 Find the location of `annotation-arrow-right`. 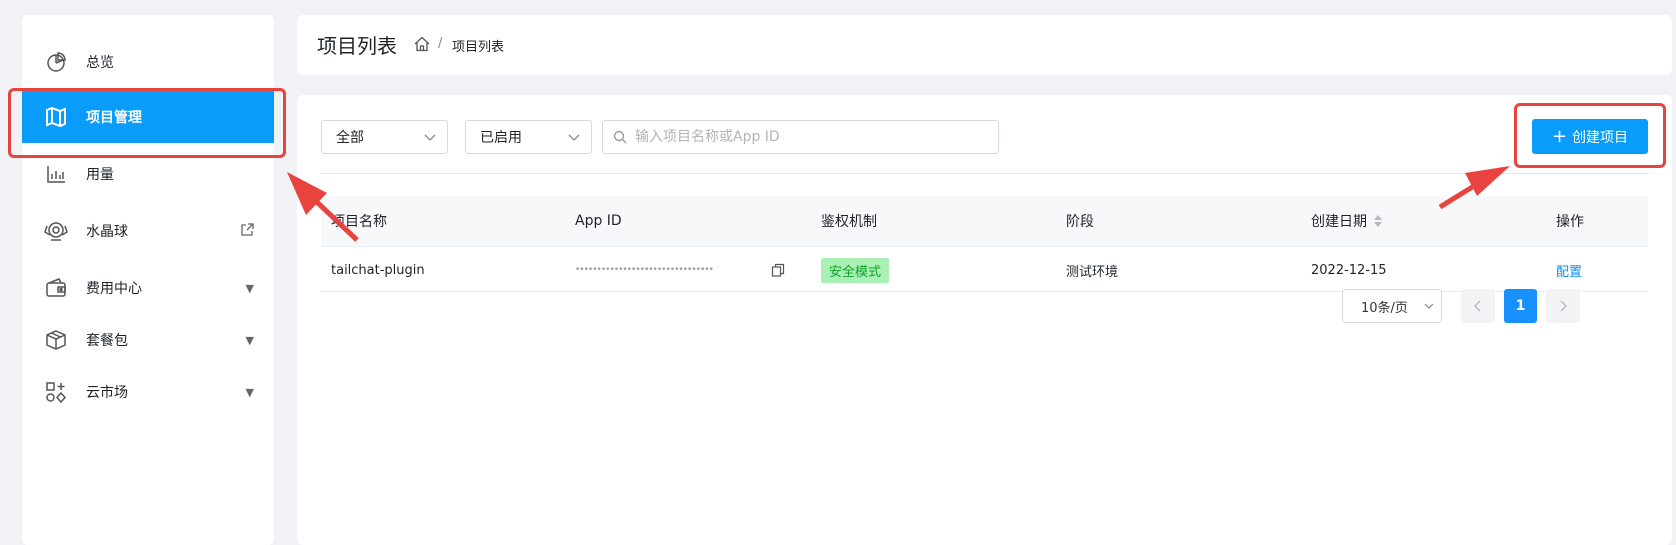

annotation-arrow-right is located at coordinates (1474, 188).